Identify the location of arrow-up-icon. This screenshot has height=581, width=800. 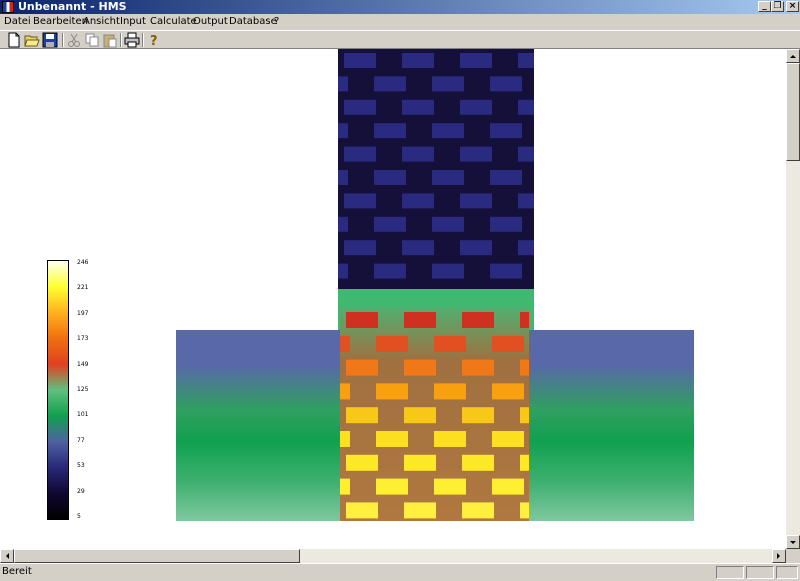
(793, 56).